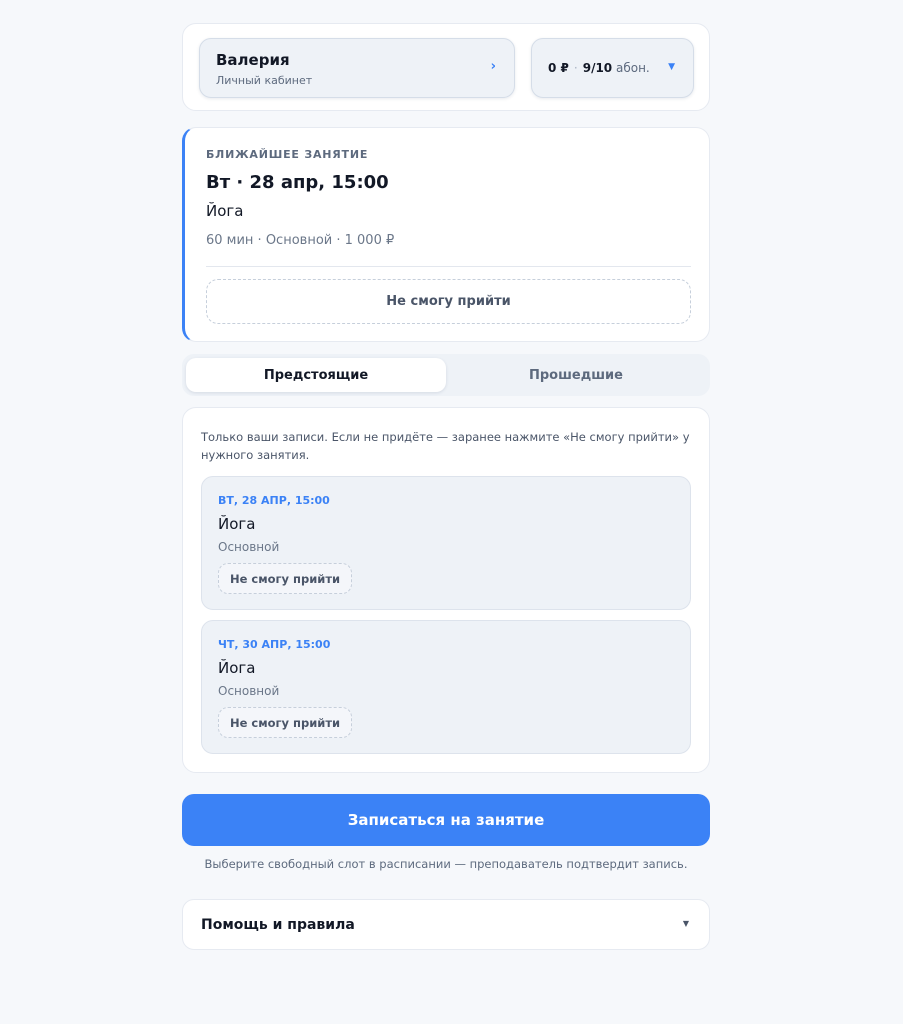  What do you see at coordinates (264, 80) in the screenshot?
I see `profile-subtitle: Личный кабинет` at bounding box center [264, 80].